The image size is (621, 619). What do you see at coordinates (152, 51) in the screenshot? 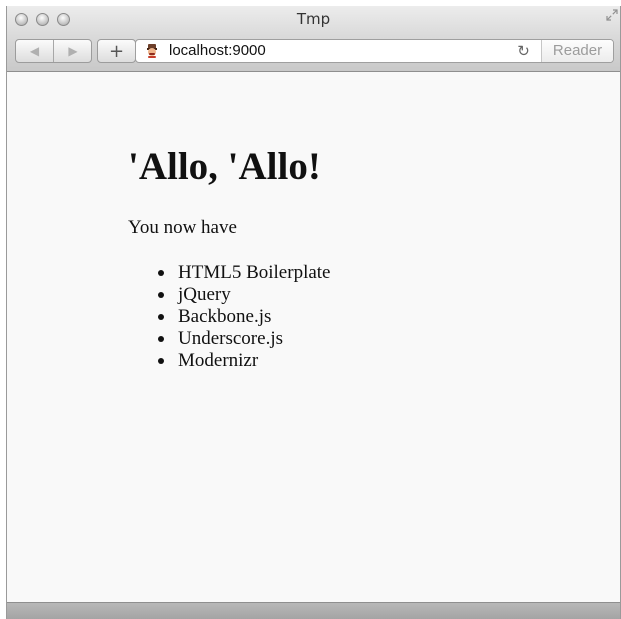
I see `yeoman-icon` at bounding box center [152, 51].